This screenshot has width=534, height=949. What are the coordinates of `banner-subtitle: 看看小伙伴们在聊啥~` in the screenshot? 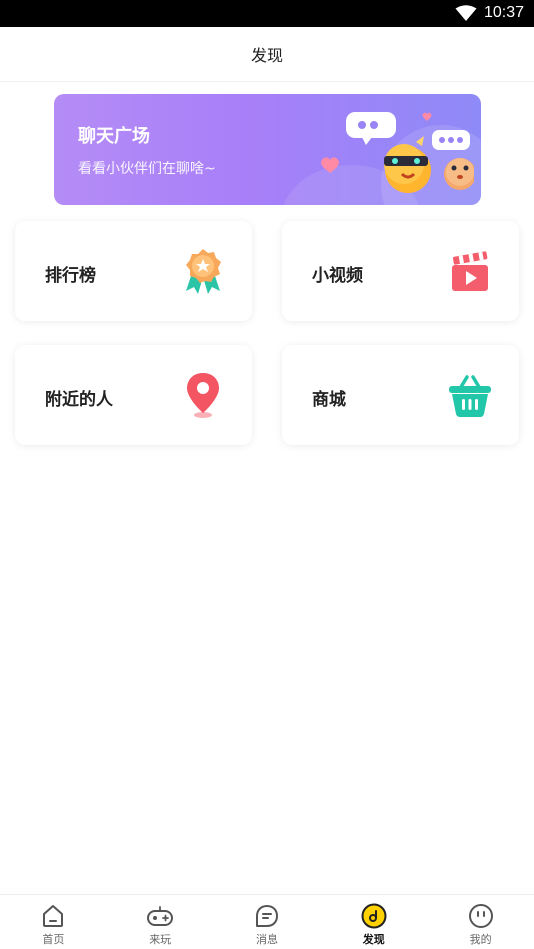 It's located at (147, 169).